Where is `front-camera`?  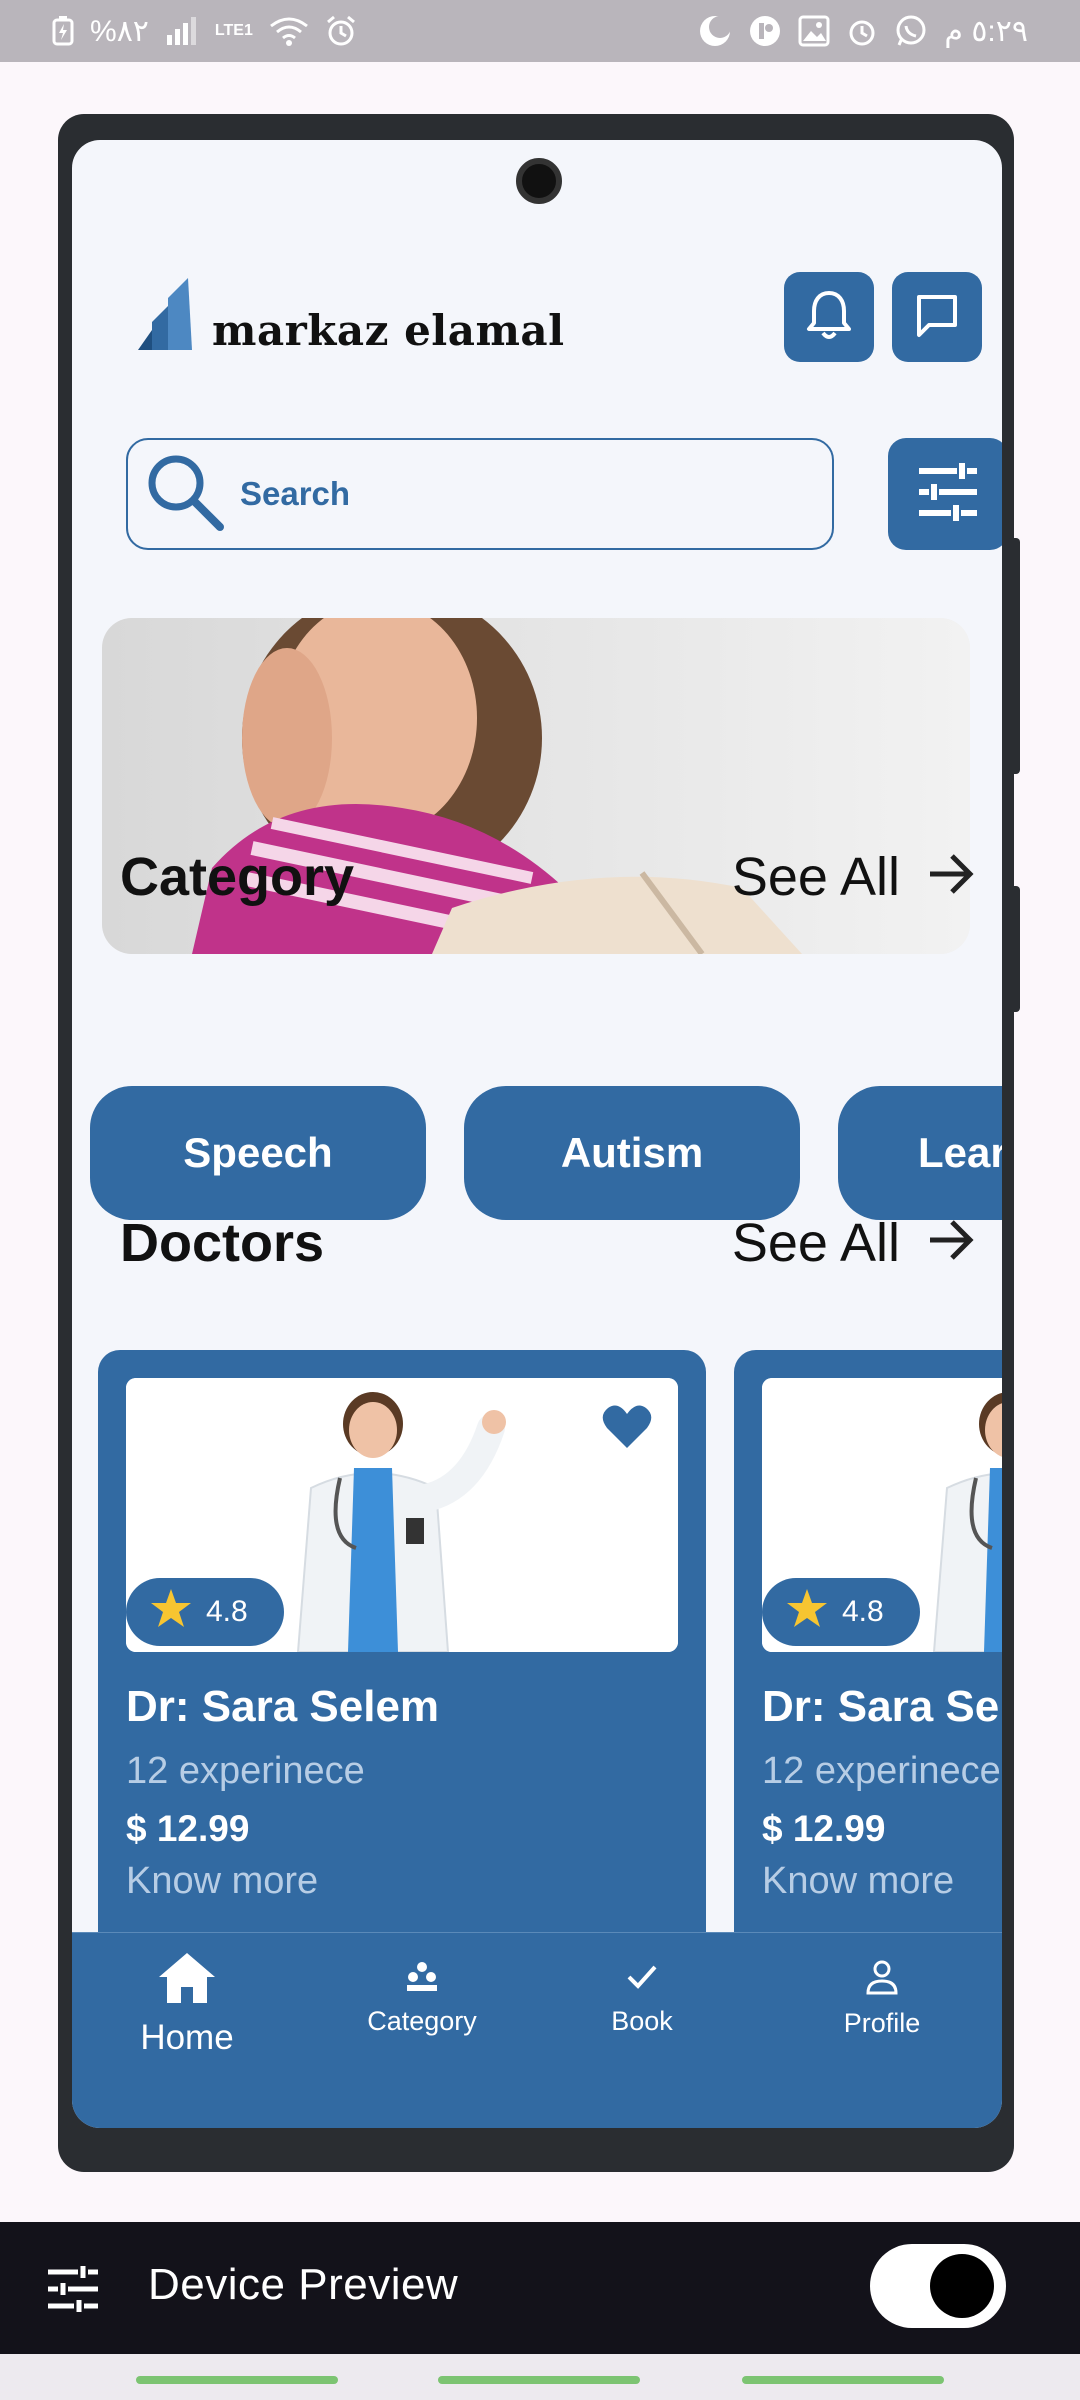
front-camera is located at coordinates (539, 181).